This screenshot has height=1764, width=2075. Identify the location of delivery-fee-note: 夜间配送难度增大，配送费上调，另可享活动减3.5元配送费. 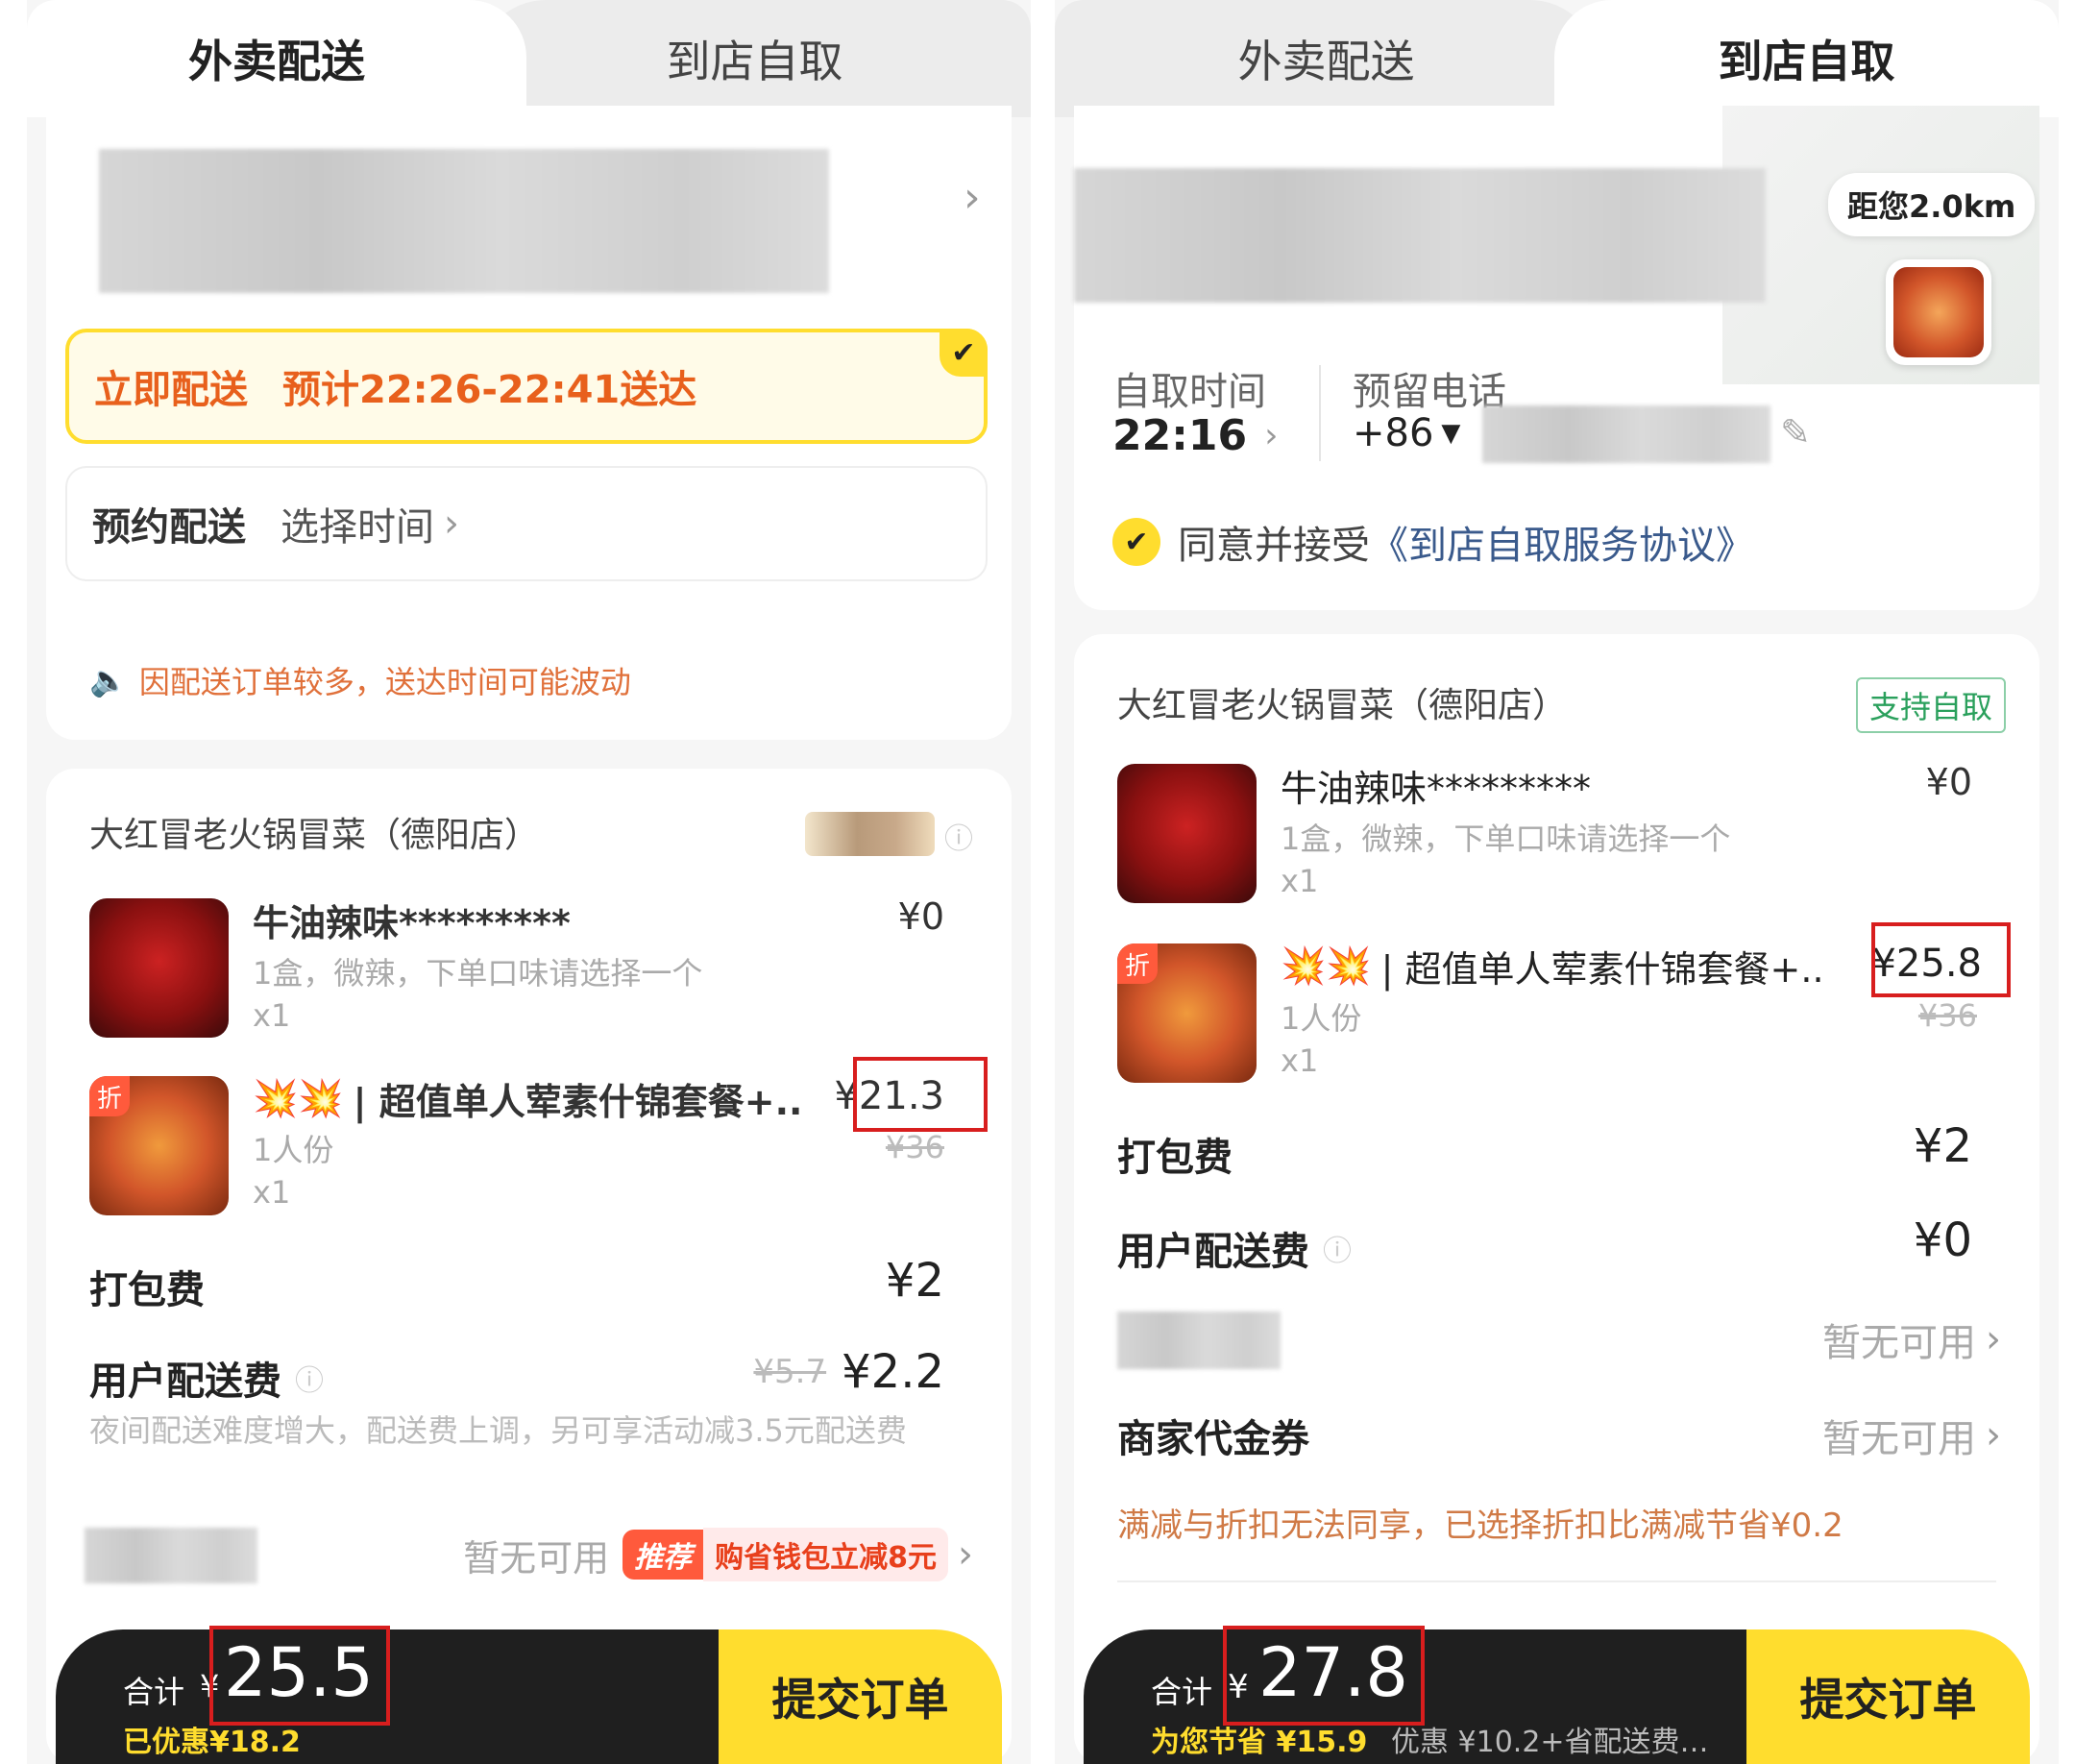
(498, 1431).